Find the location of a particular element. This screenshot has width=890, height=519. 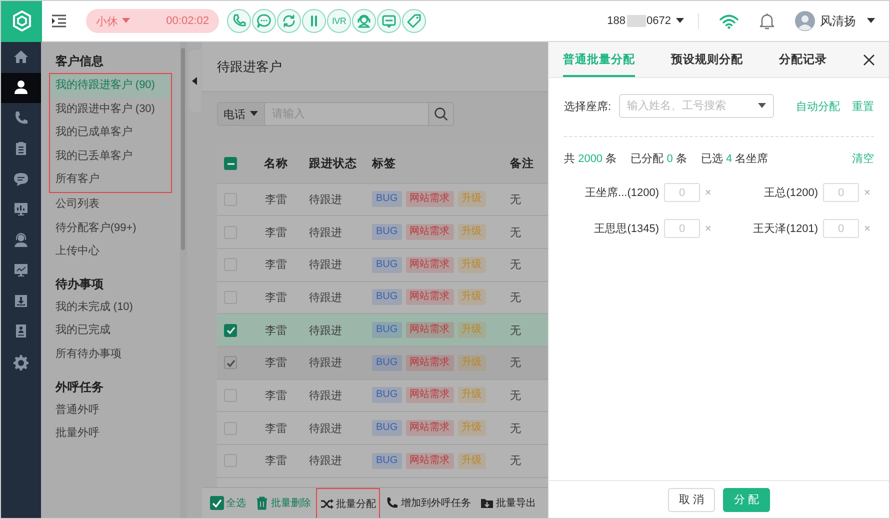

sidebar-item: 所有待办事项 is located at coordinates (110, 354).